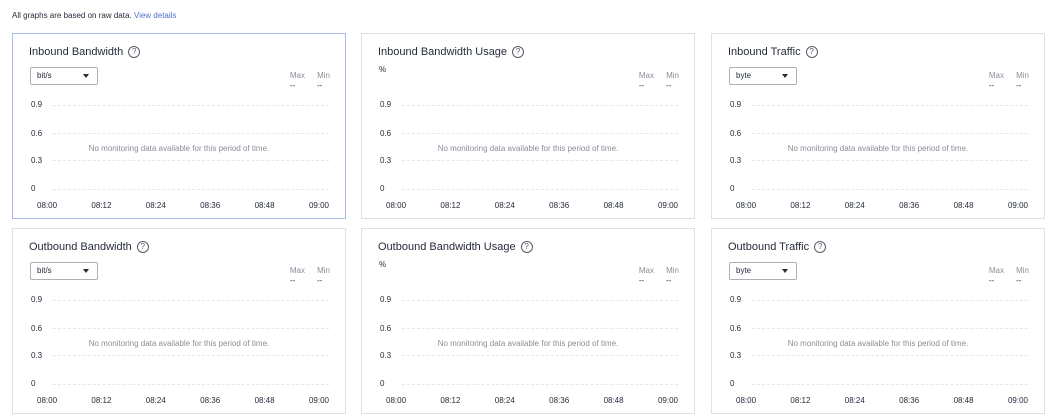 This screenshot has height=414, width=1046. What do you see at coordinates (383, 264) in the screenshot?
I see `unit-label: %` at bounding box center [383, 264].